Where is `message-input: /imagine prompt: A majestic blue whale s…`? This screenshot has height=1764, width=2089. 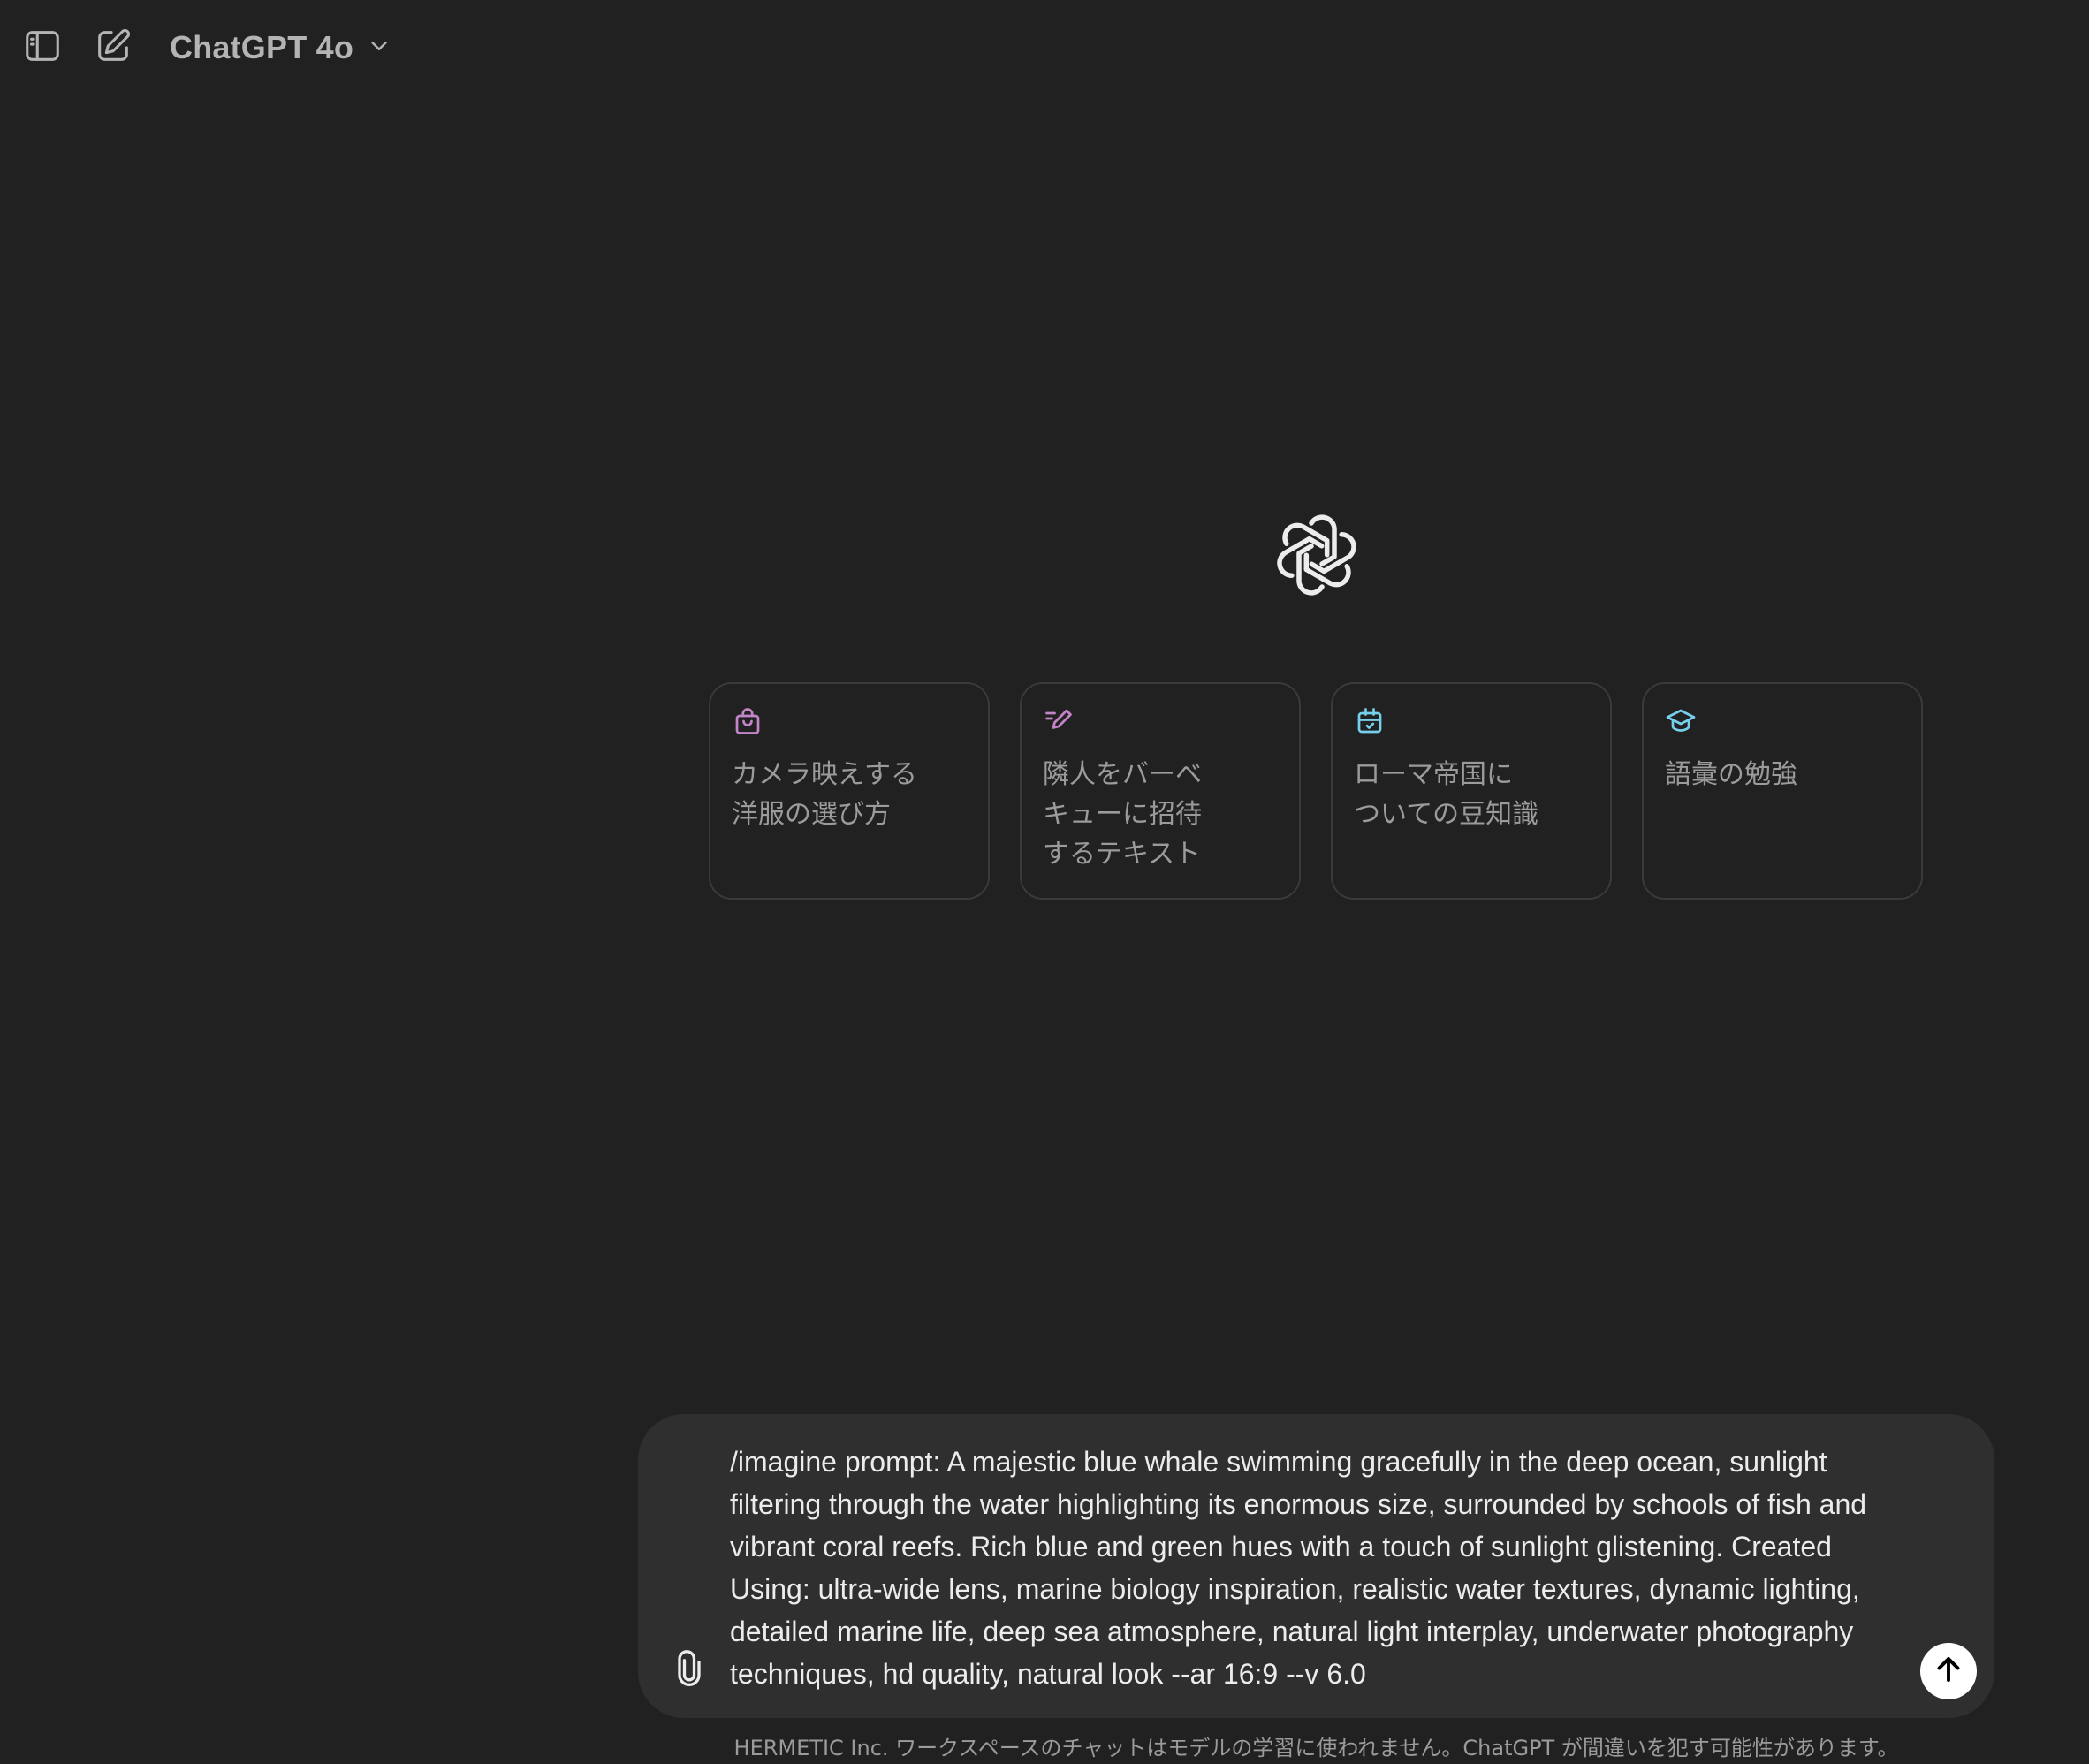
message-input: /imagine prompt: A majestic blue whale s… is located at coordinates (1322, 1569).